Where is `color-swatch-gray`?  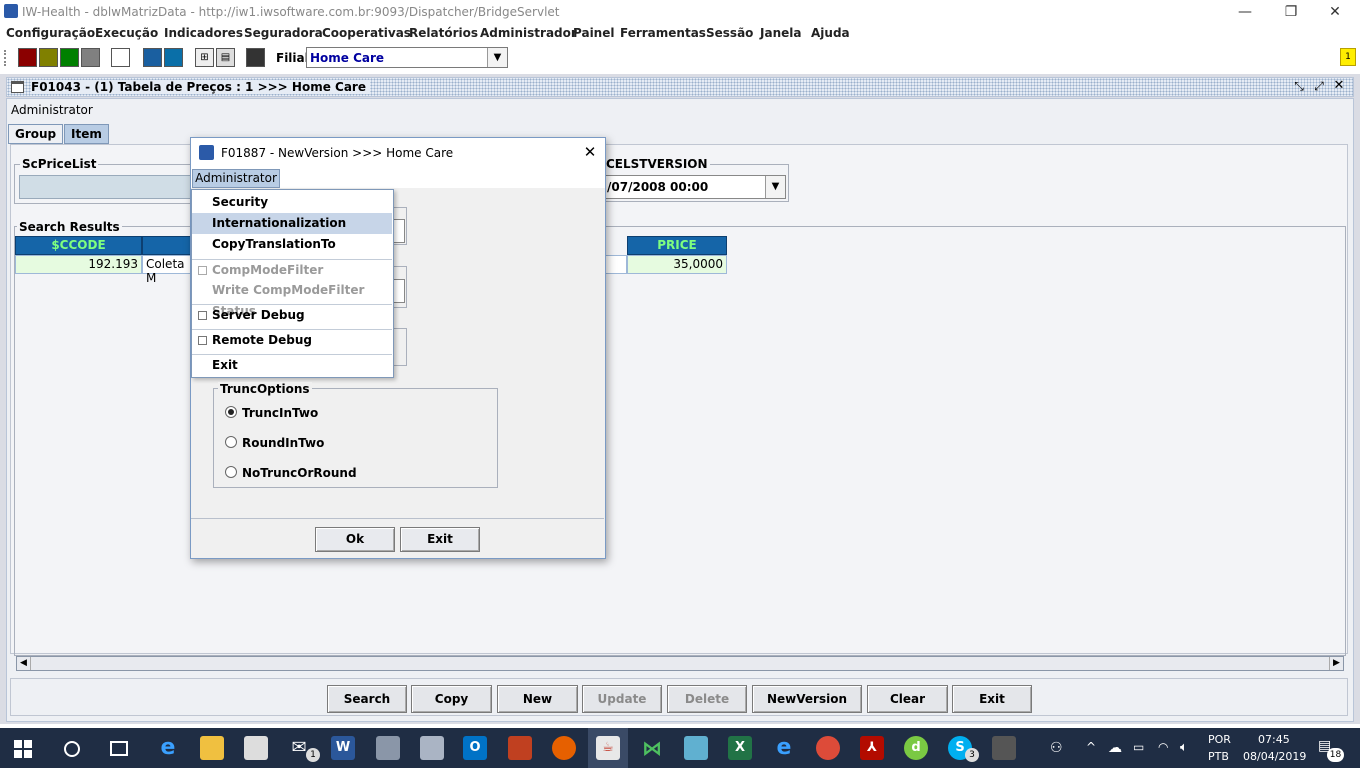
color-swatch-gray is located at coordinates (90, 57).